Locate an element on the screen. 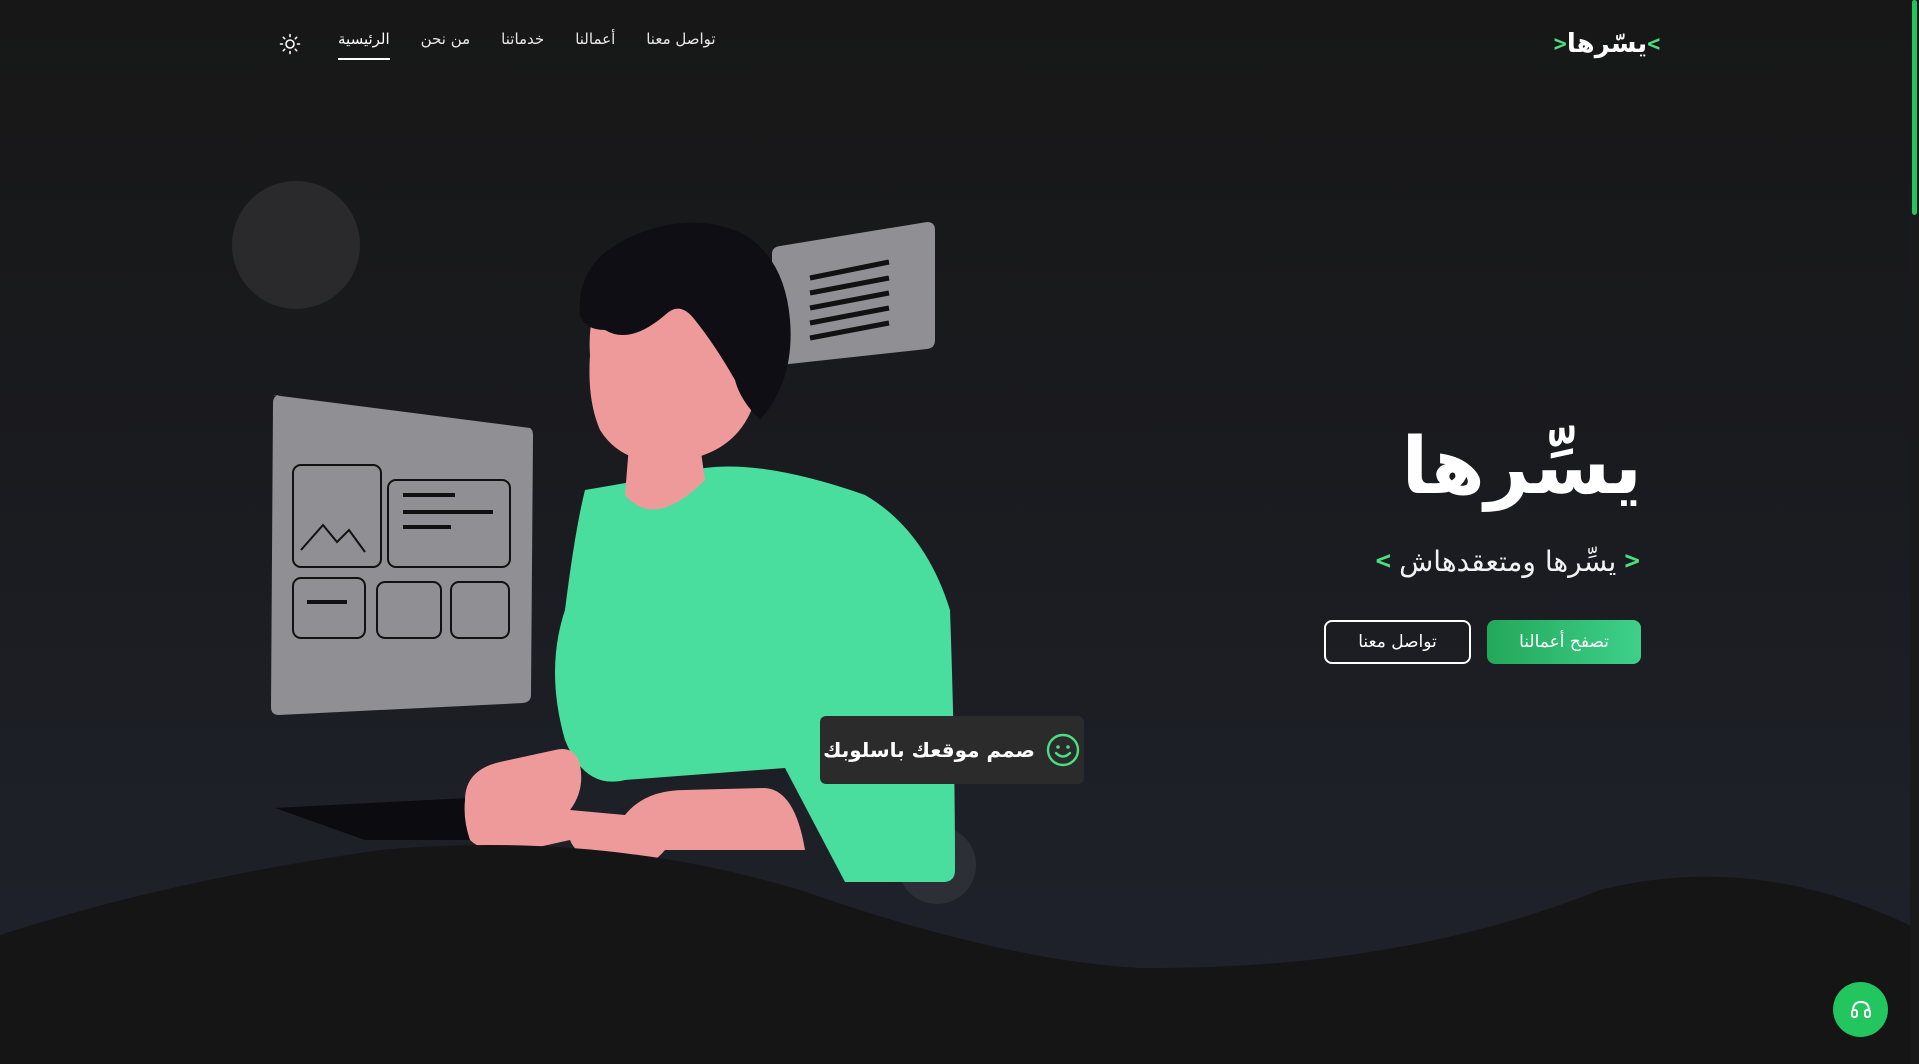 This screenshot has width=1919, height=1064. contact-us-button: تواصل معنا is located at coordinates (1397, 642).